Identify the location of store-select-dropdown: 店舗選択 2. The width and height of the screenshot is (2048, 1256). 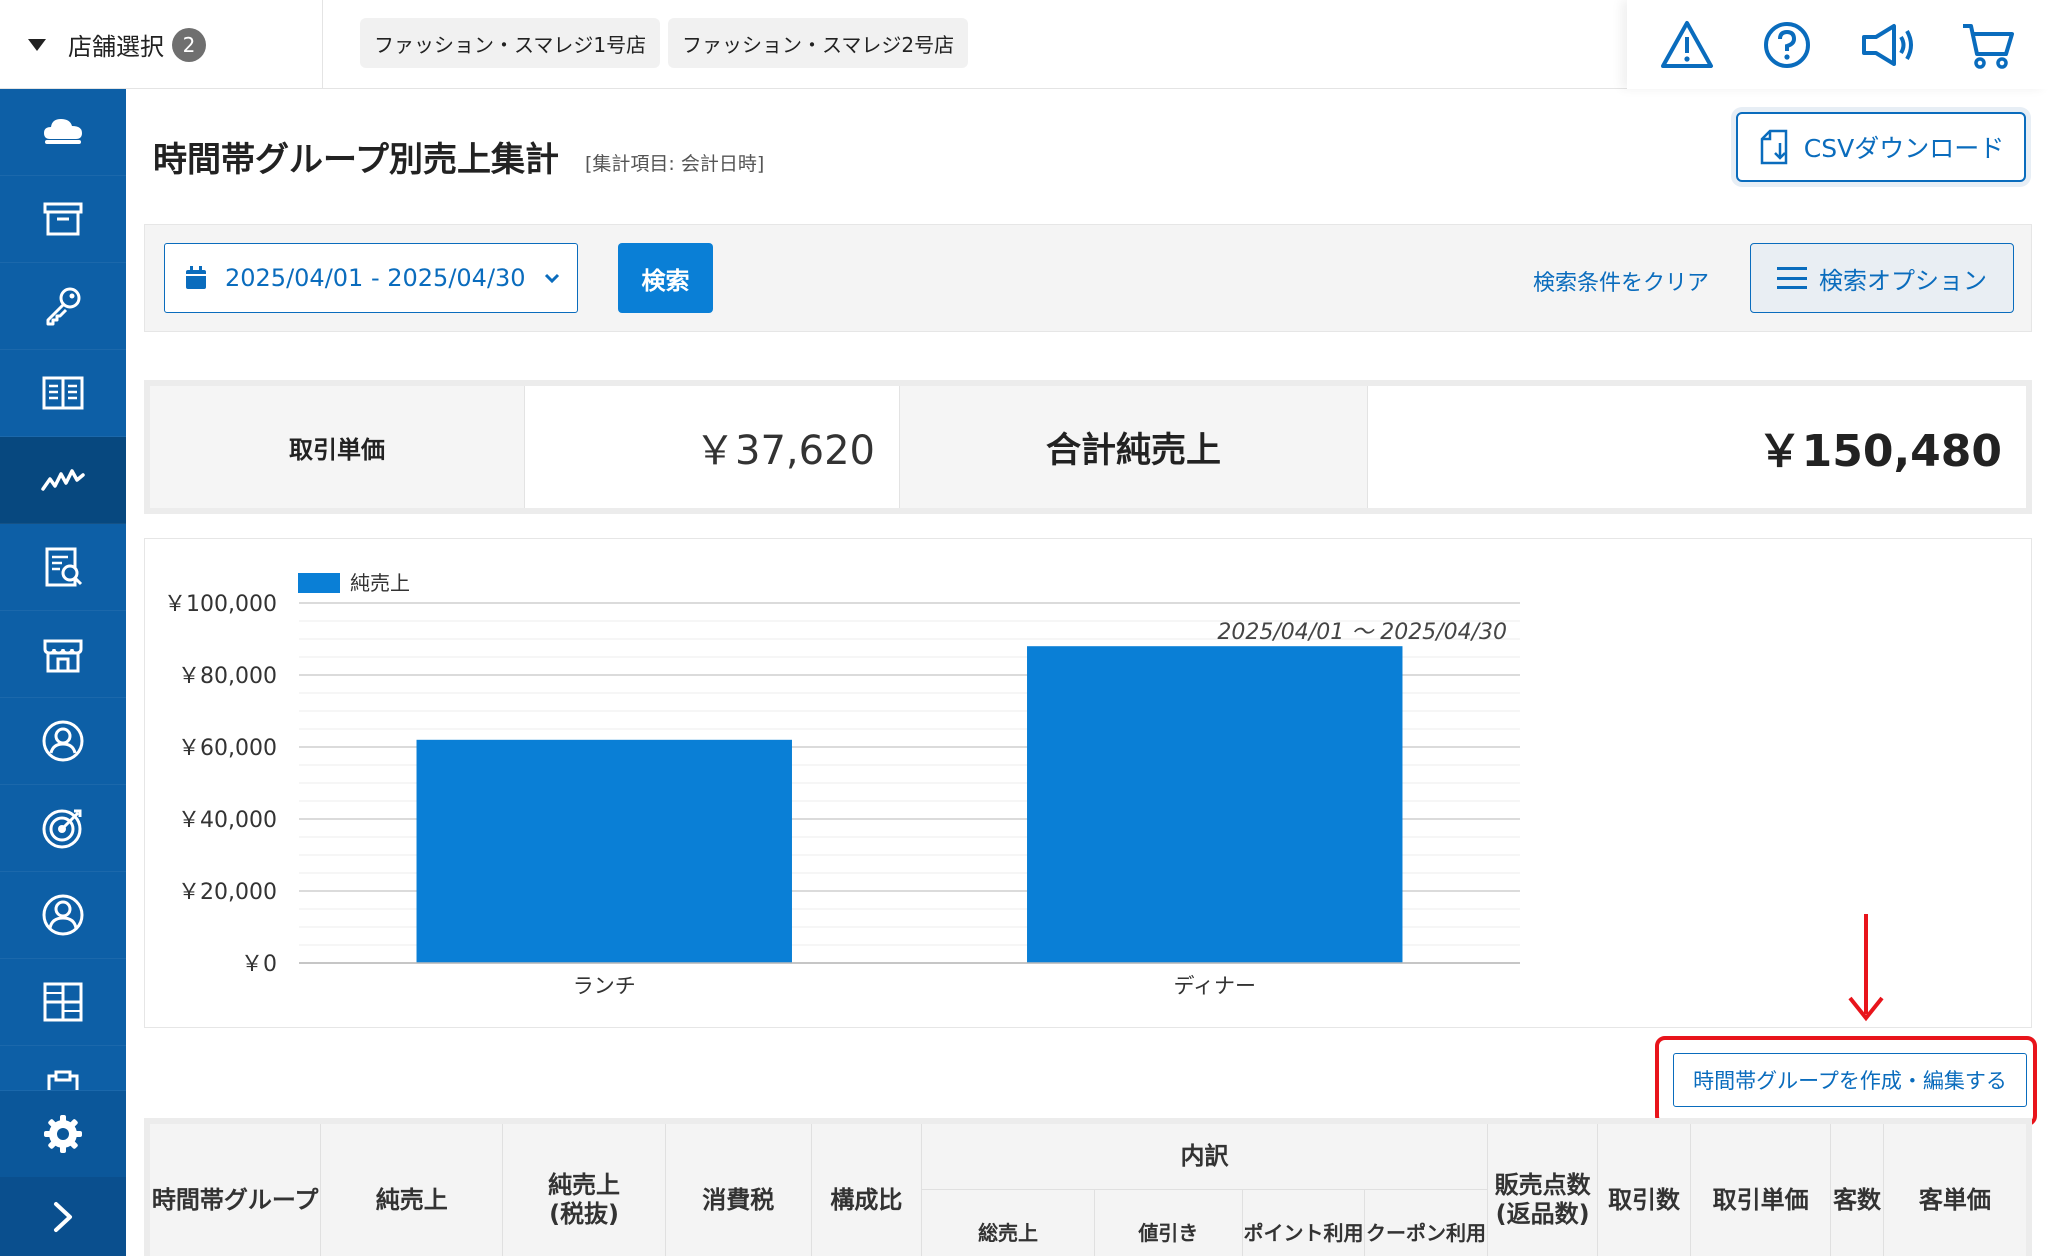
(161, 44).